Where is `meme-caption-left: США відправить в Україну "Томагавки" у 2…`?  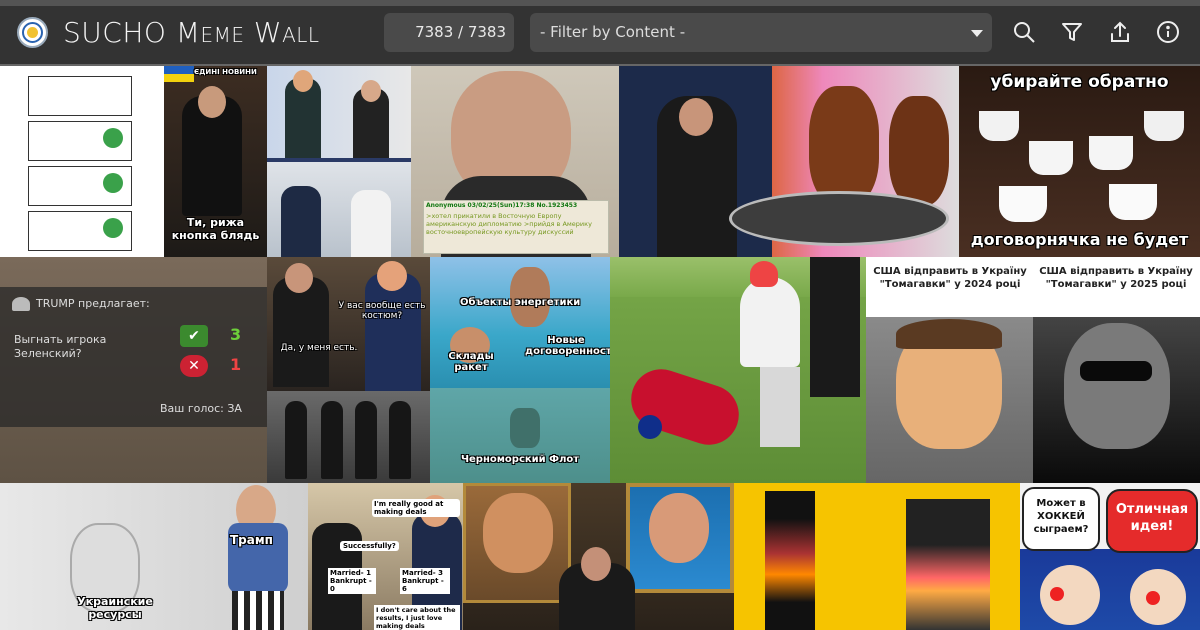
meme-caption-left: США відправить в Україну "Томагавки" у 2… is located at coordinates (950, 278).